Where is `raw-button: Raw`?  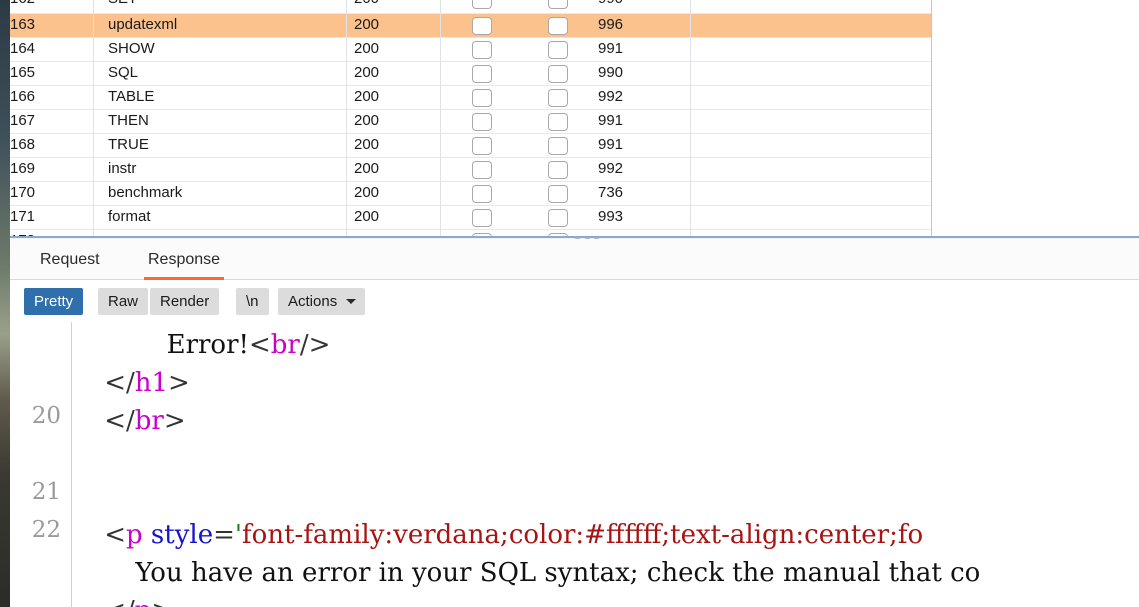
raw-button: Raw is located at coordinates (123, 301).